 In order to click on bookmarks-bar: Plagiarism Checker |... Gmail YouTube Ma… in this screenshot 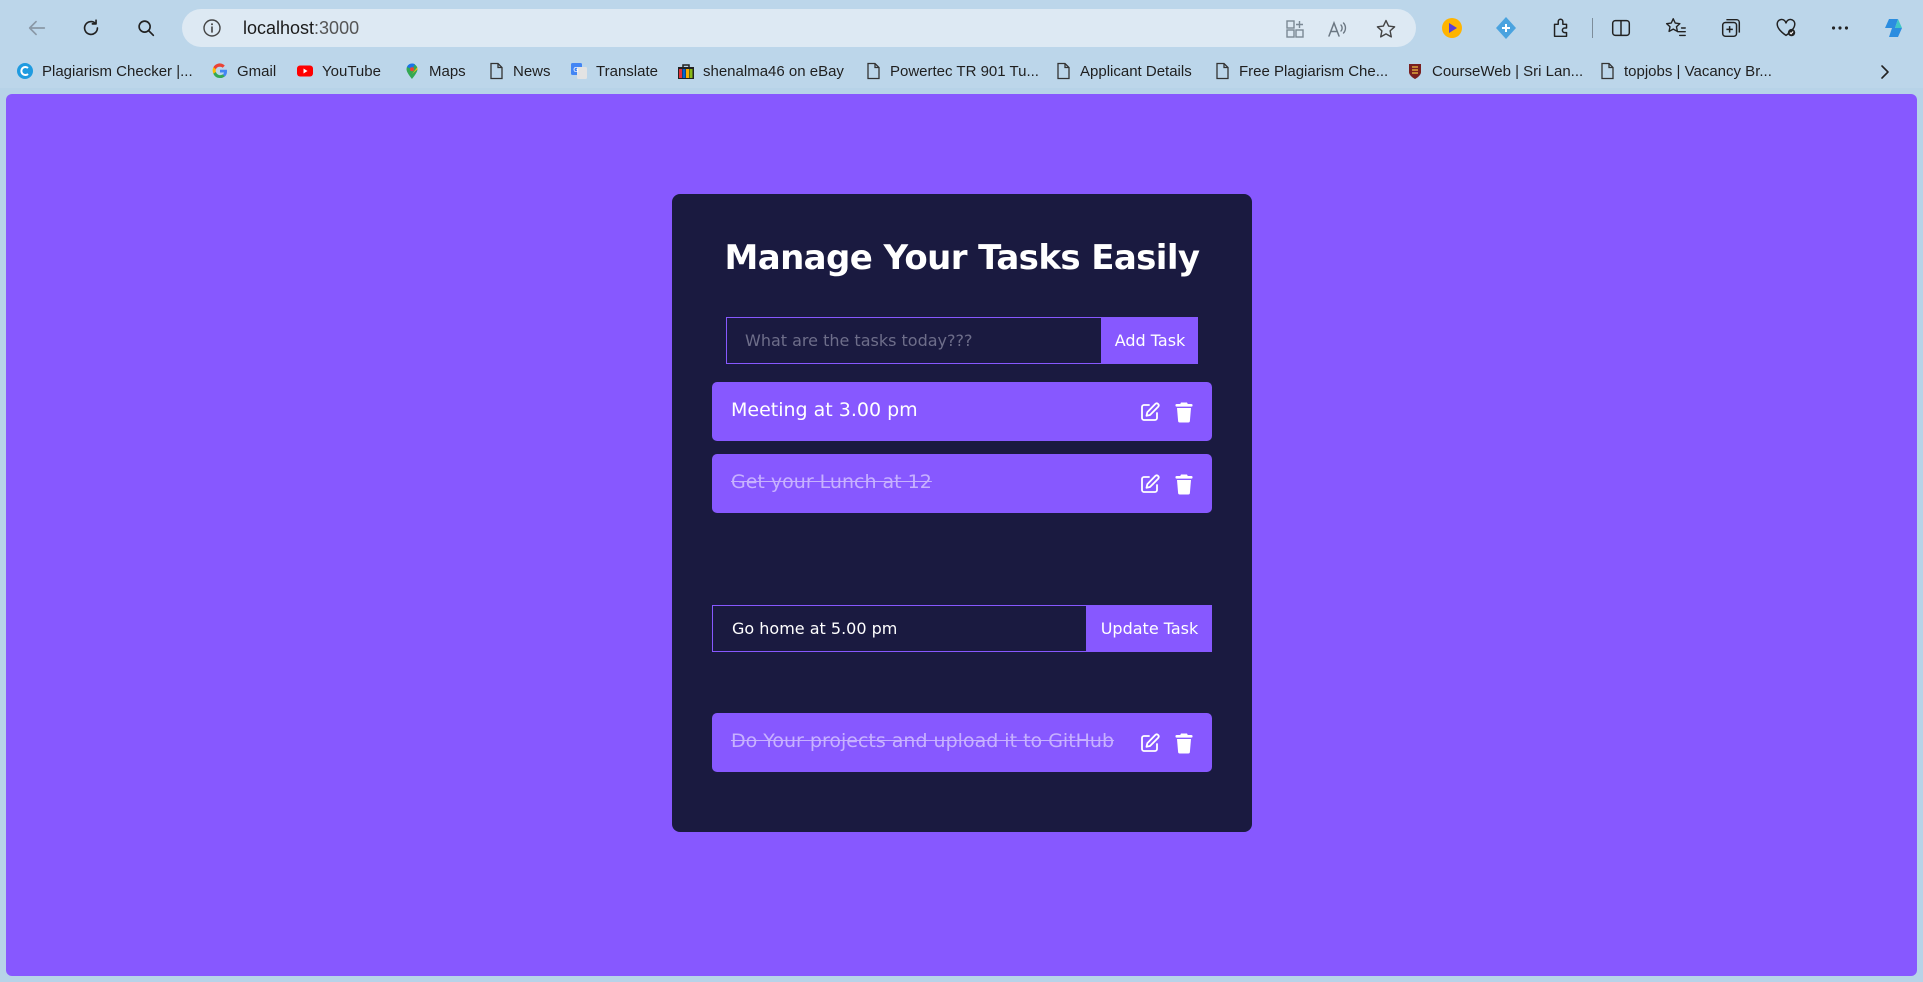, I will do `click(961, 71)`.